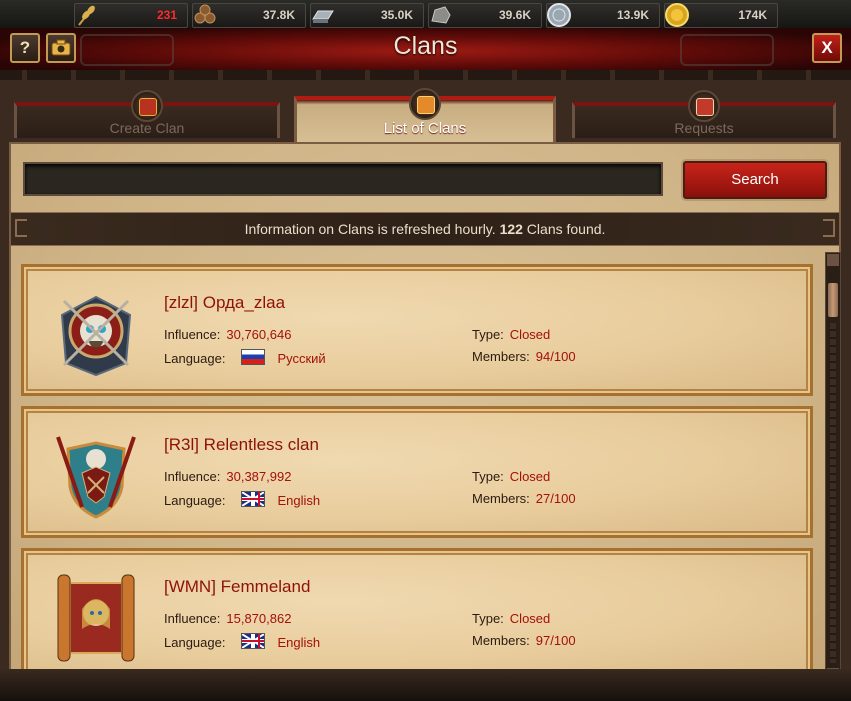  I want to click on wood-logs-icon, so click(205, 14).